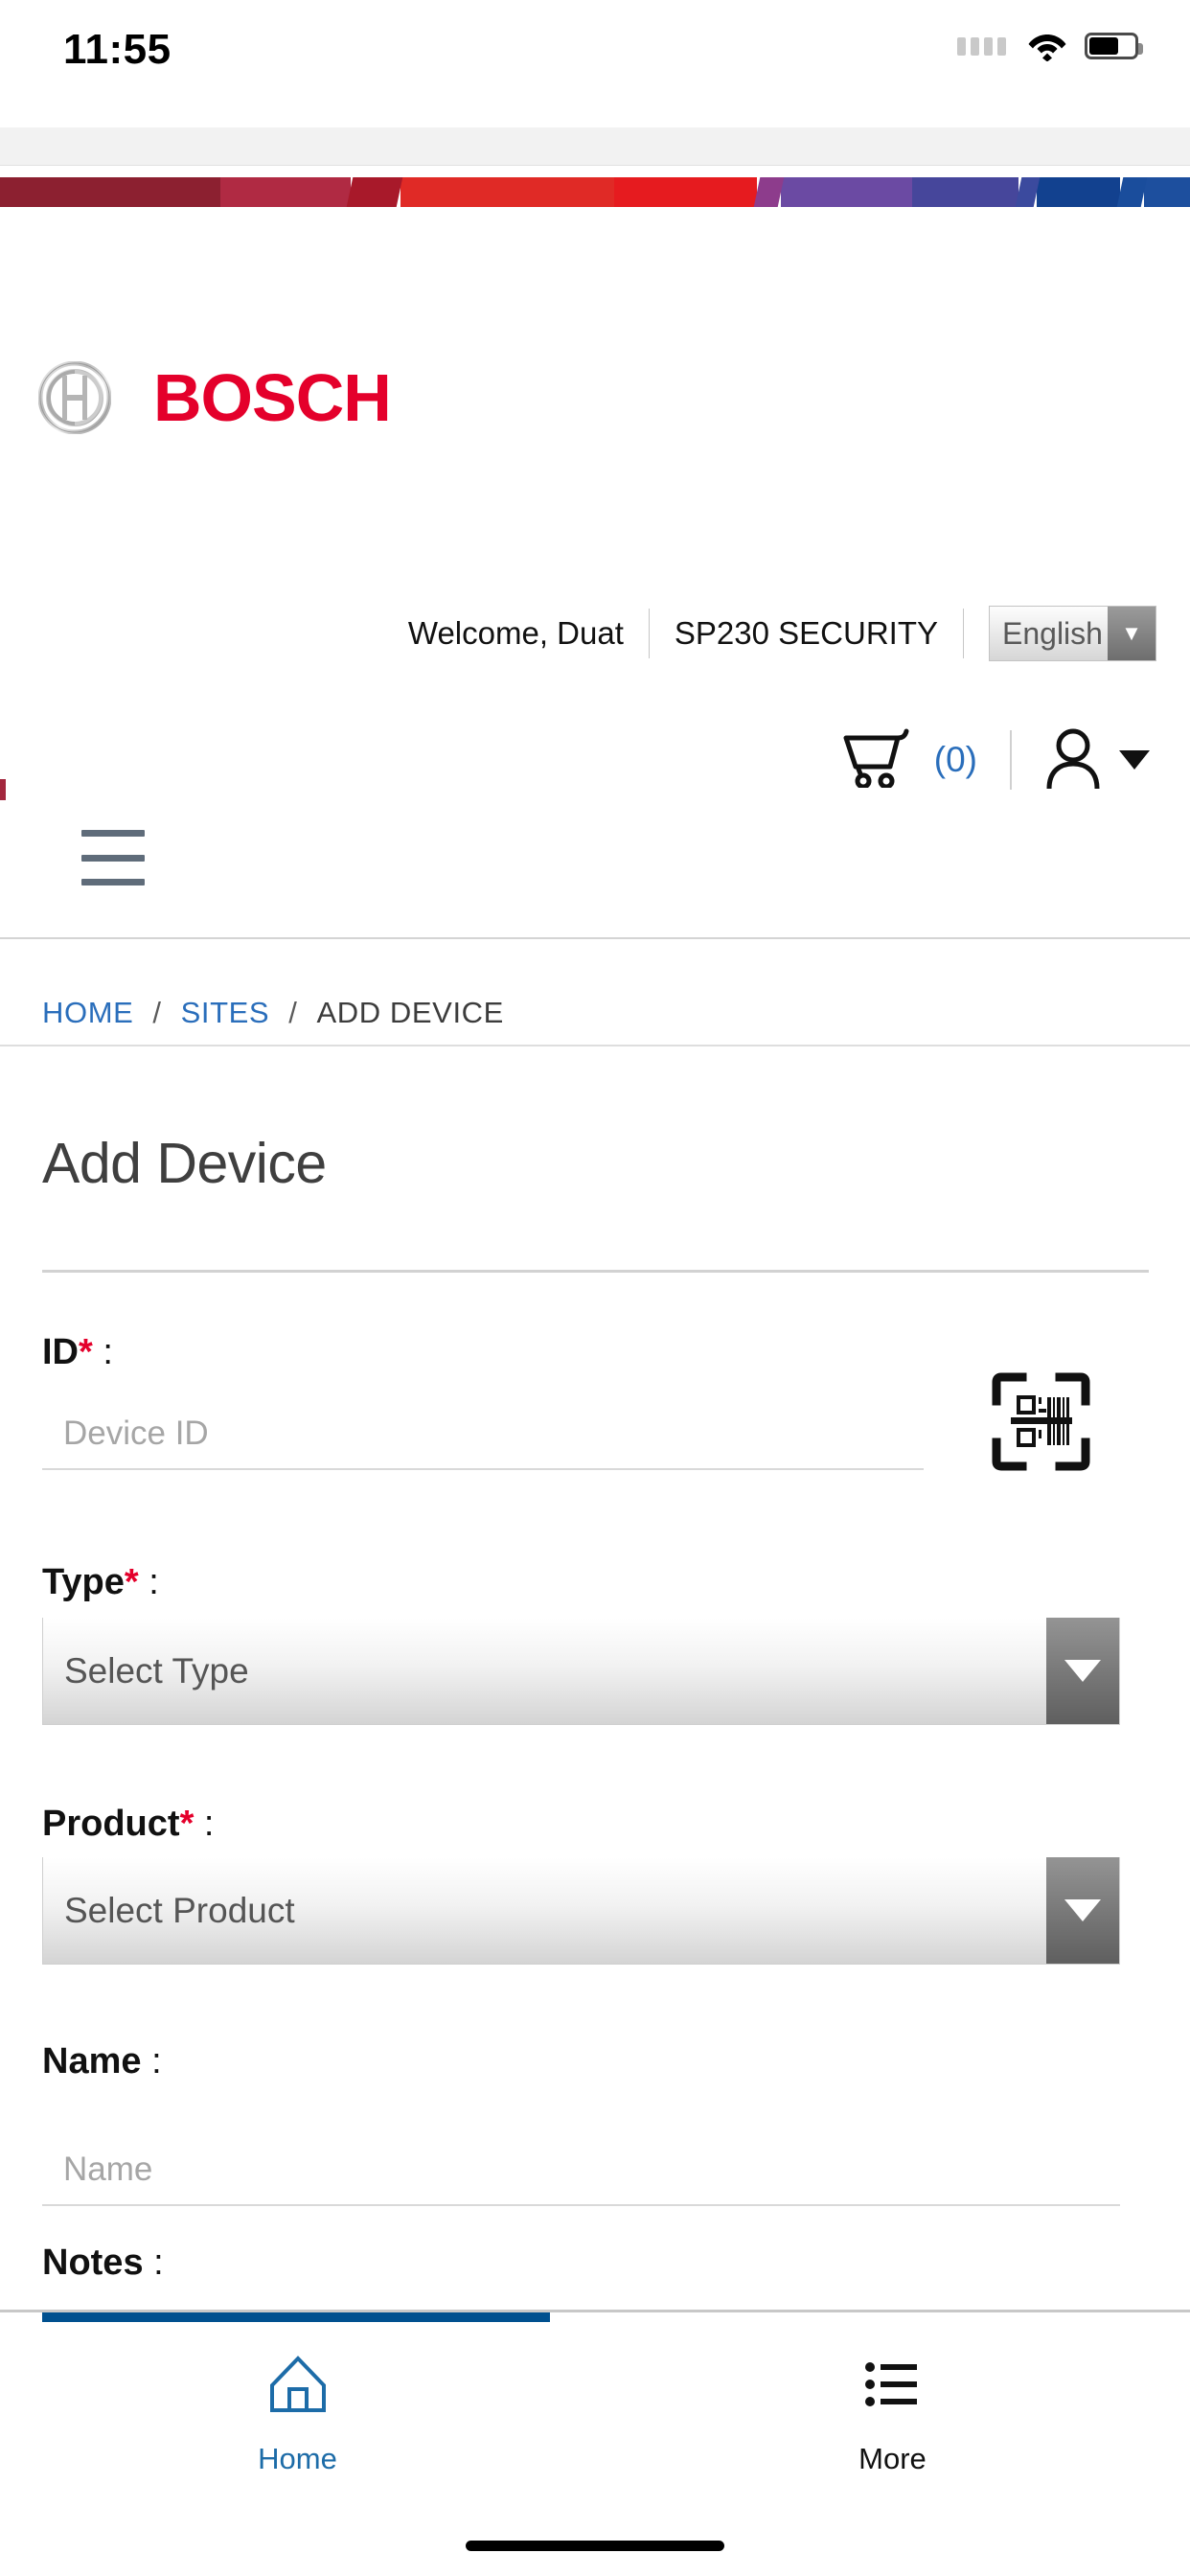 The image size is (1190, 2576). I want to click on user-menu-button, so click(1097, 760).